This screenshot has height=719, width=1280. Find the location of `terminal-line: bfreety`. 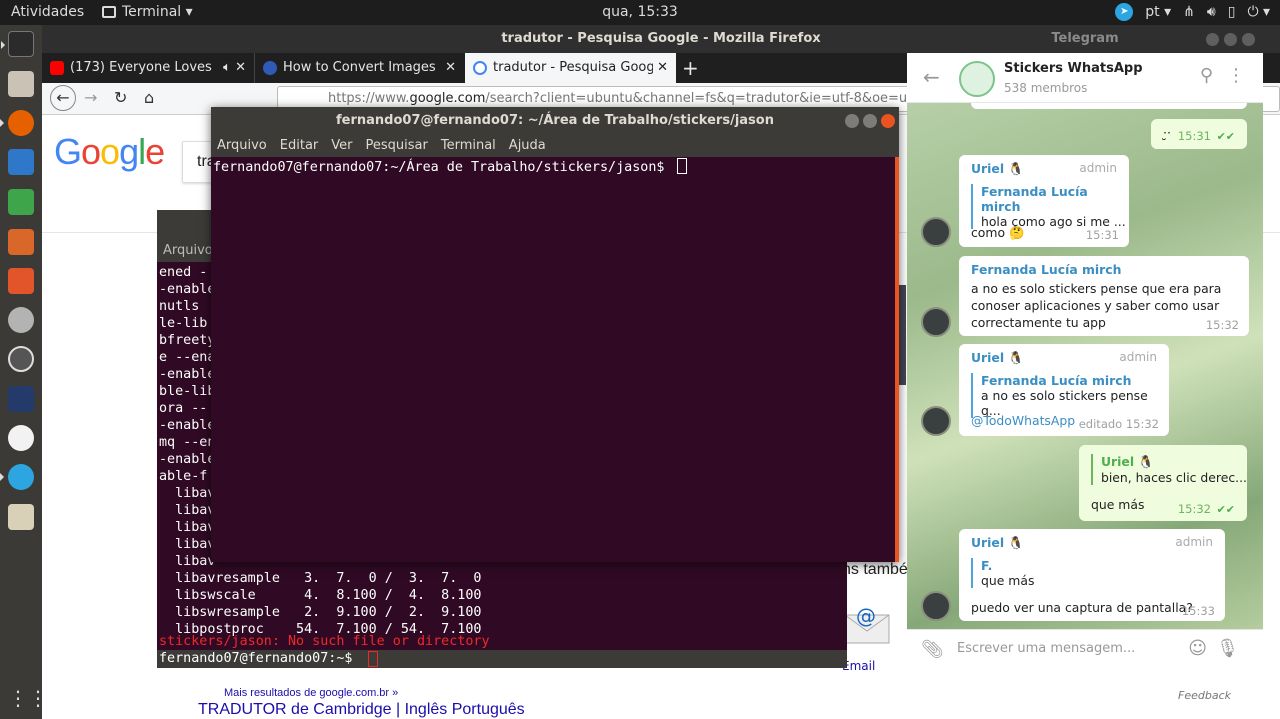

terminal-line: bfreety is located at coordinates (187, 340).